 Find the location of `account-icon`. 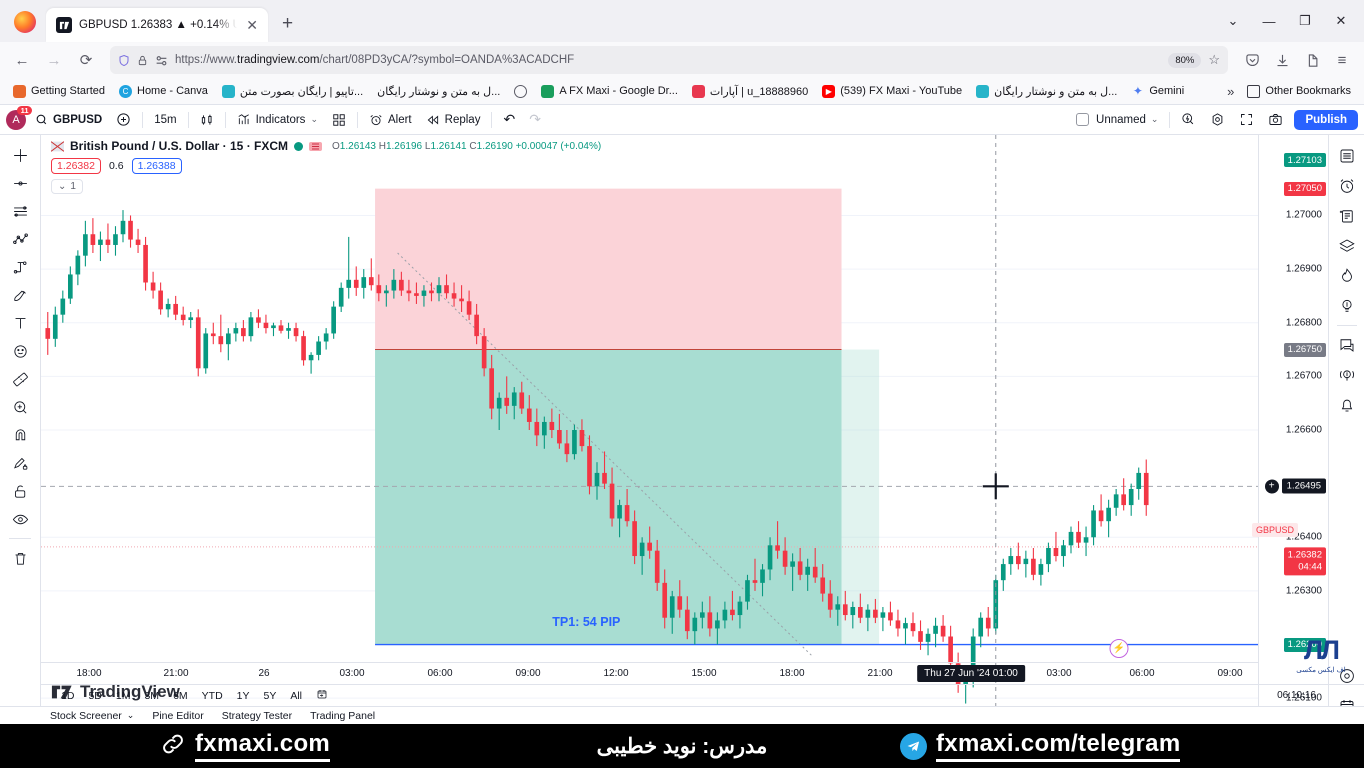

account-icon is located at coordinates (1312, 60).